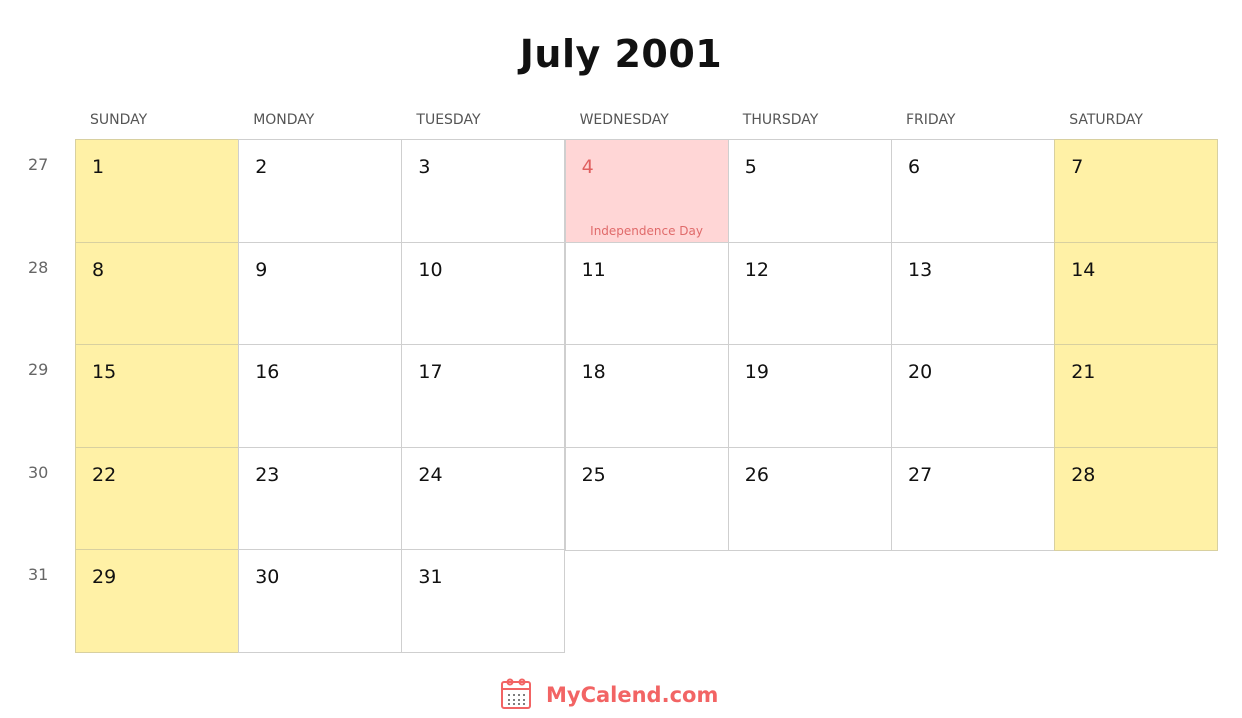  I want to click on day-cell: 20, so click(973, 396).